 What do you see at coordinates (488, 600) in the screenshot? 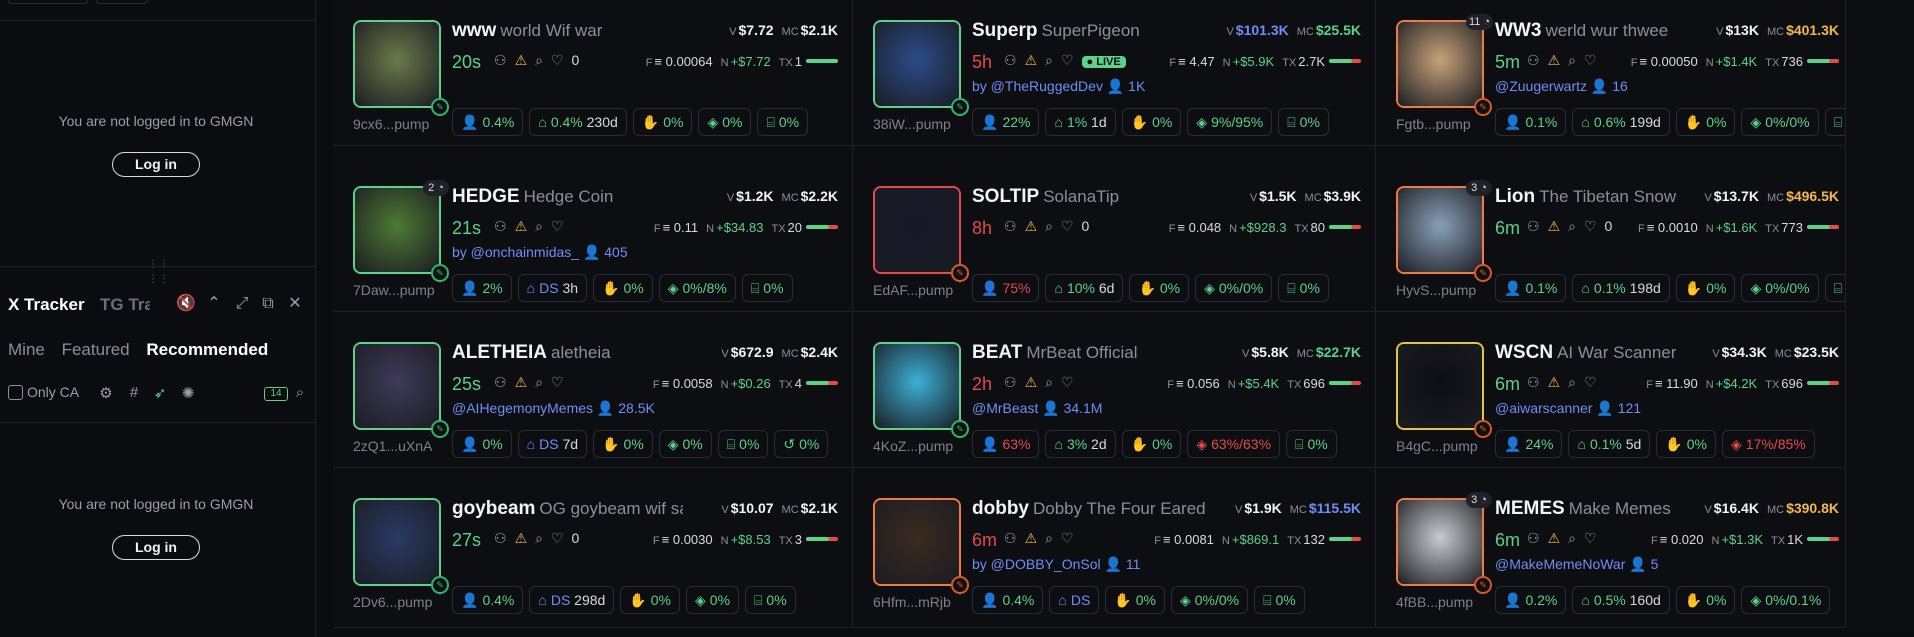
I see `stat-pill: 👤 0.4%` at bounding box center [488, 600].